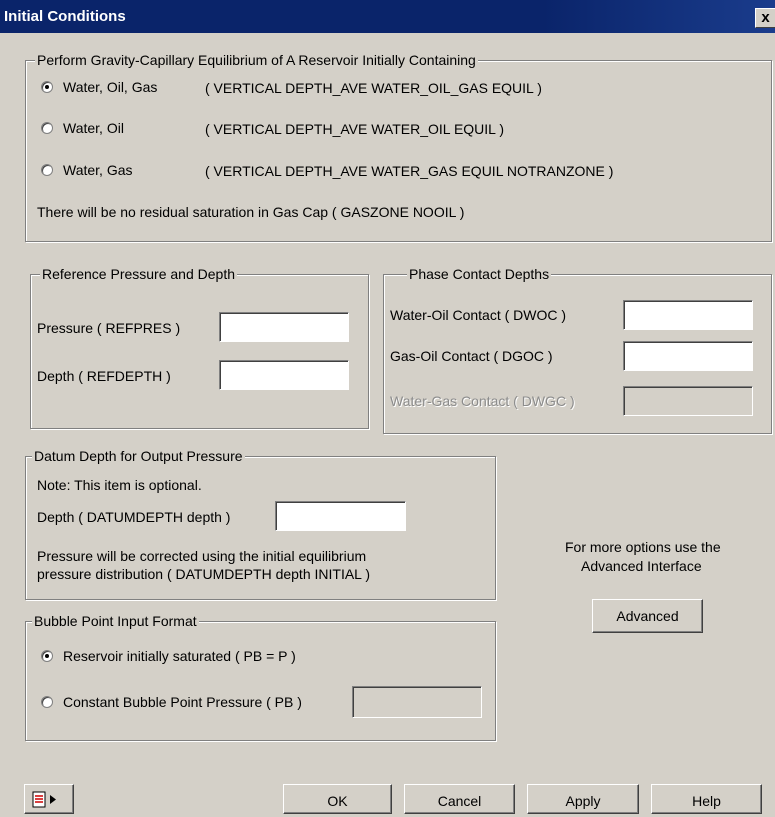 This screenshot has width=775, height=817. Describe the element at coordinates (417, 702) in the screenshot. I see `pb-input` at that location.